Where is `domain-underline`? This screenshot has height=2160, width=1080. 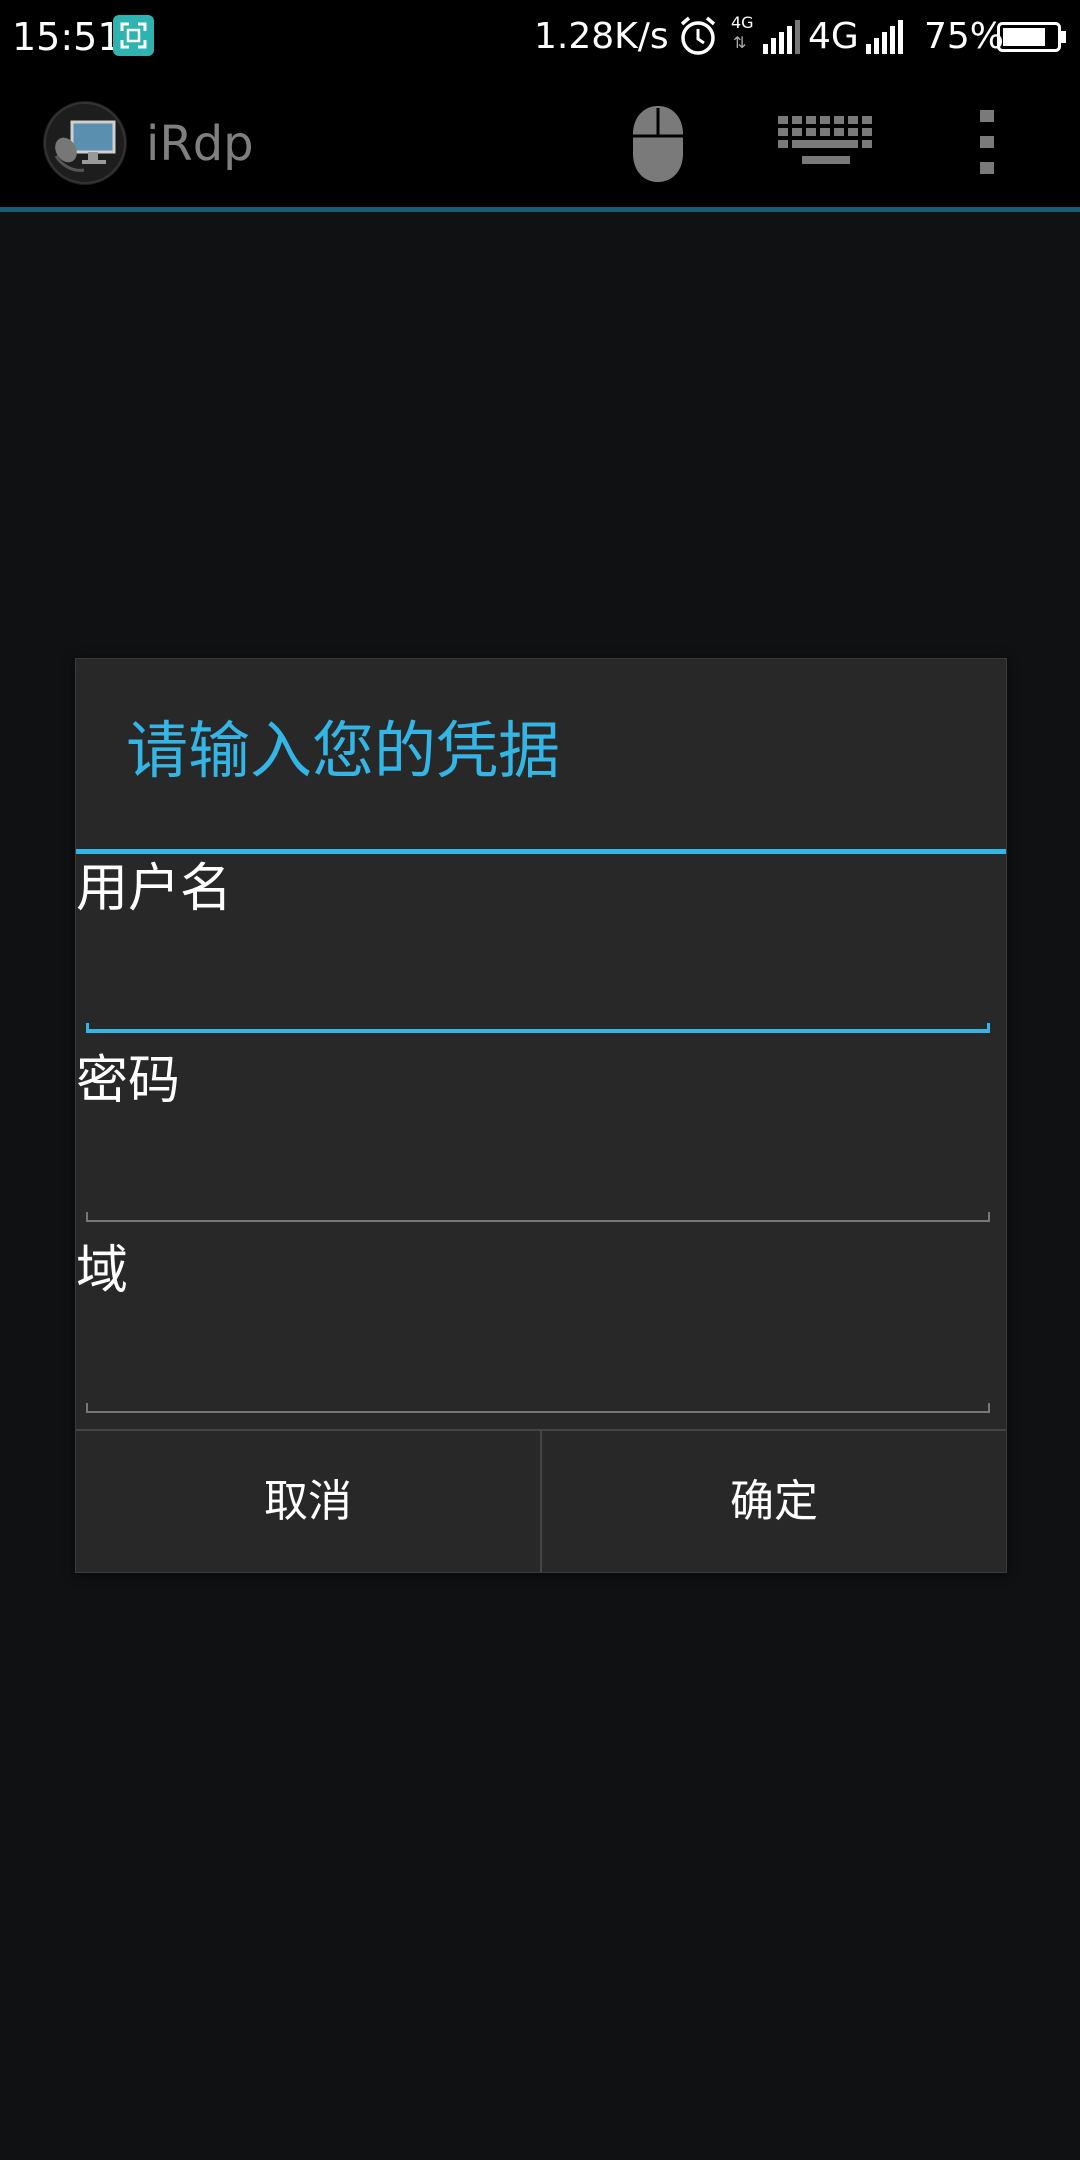 domain-underline is located at coordinates (538, 1408).